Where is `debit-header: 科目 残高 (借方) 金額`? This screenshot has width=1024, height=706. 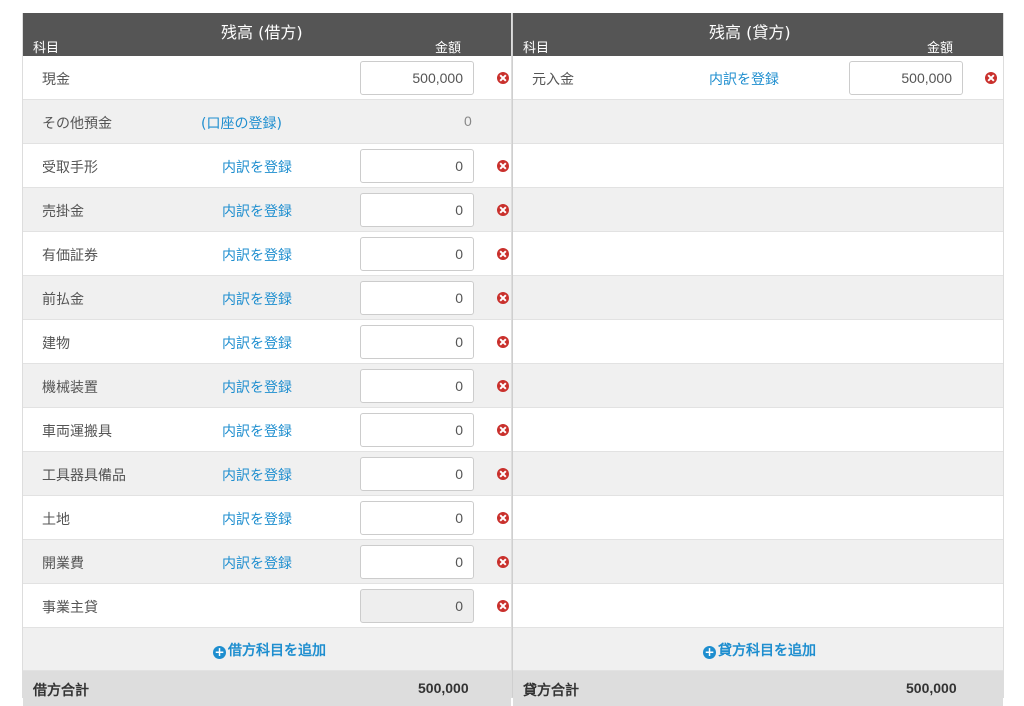
debit-header: 科目 残高 (借方) 金額 is located at coordinates (267, 34).